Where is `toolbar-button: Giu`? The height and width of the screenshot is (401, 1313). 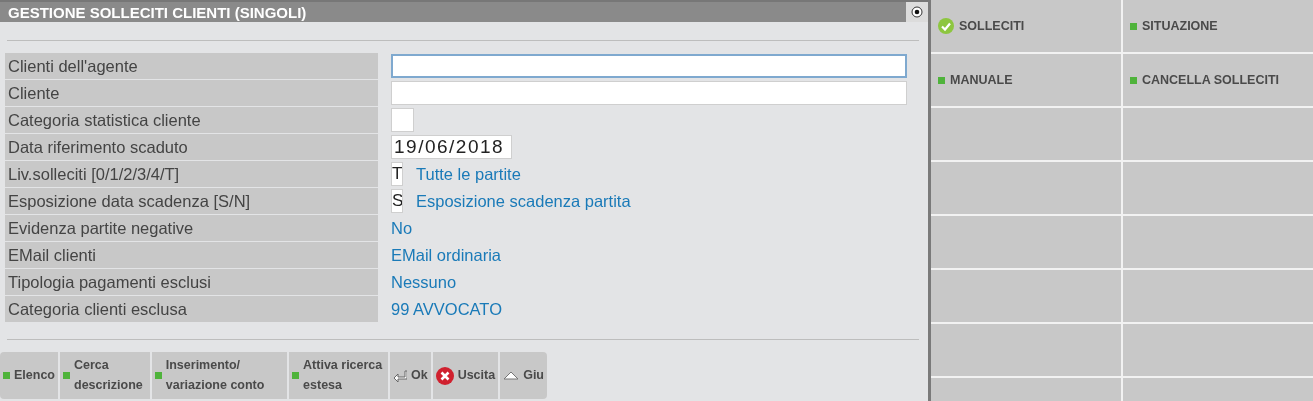 toolbar-button: Giu is located at coordinates (523, 375).